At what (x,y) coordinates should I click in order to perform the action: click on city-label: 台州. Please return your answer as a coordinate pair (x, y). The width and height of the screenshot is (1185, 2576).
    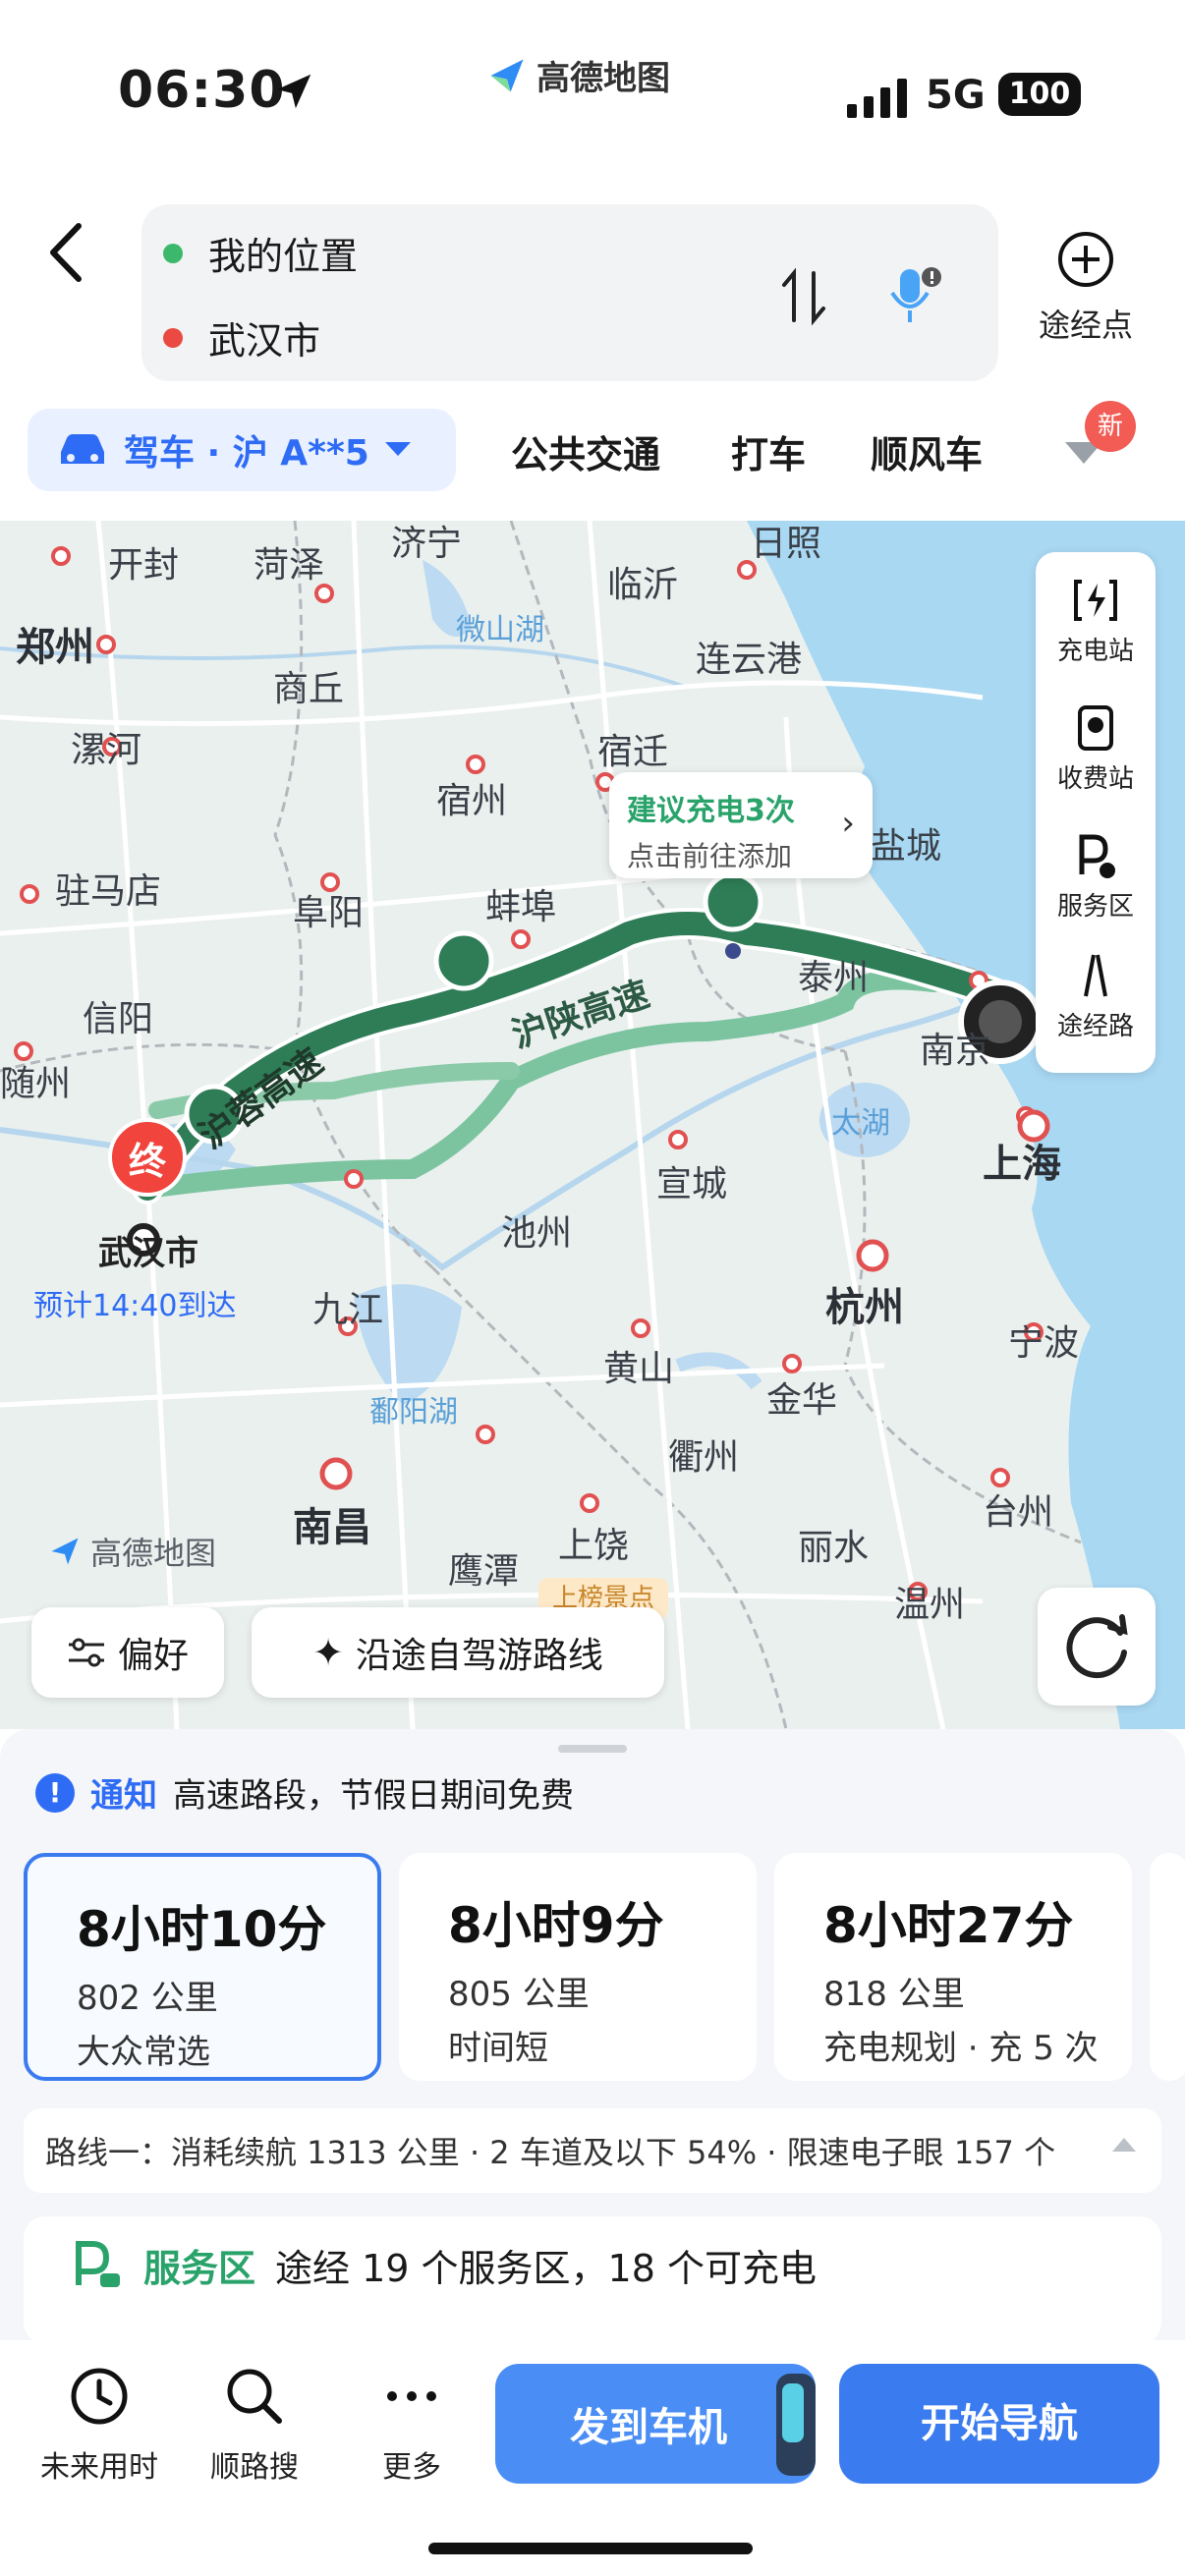
    Looking at the image, I should click on (1018, 1512).